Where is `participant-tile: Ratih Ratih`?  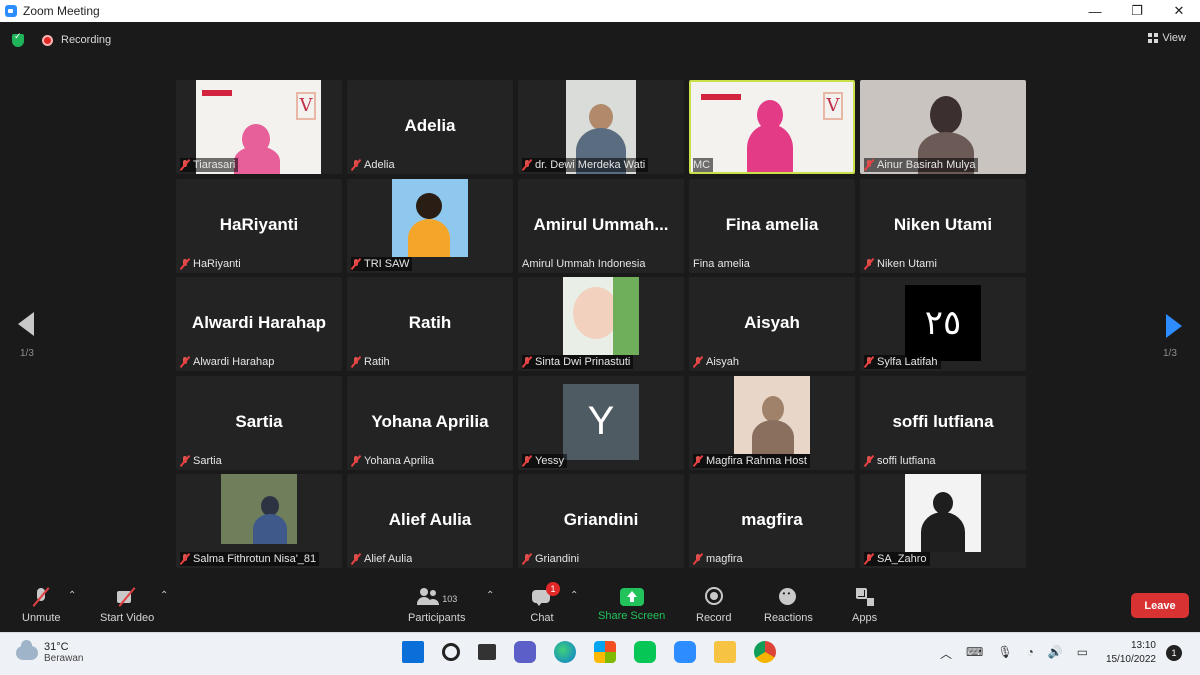
participant-tile: Ratih Ratih is located at coordinates (430, 324).